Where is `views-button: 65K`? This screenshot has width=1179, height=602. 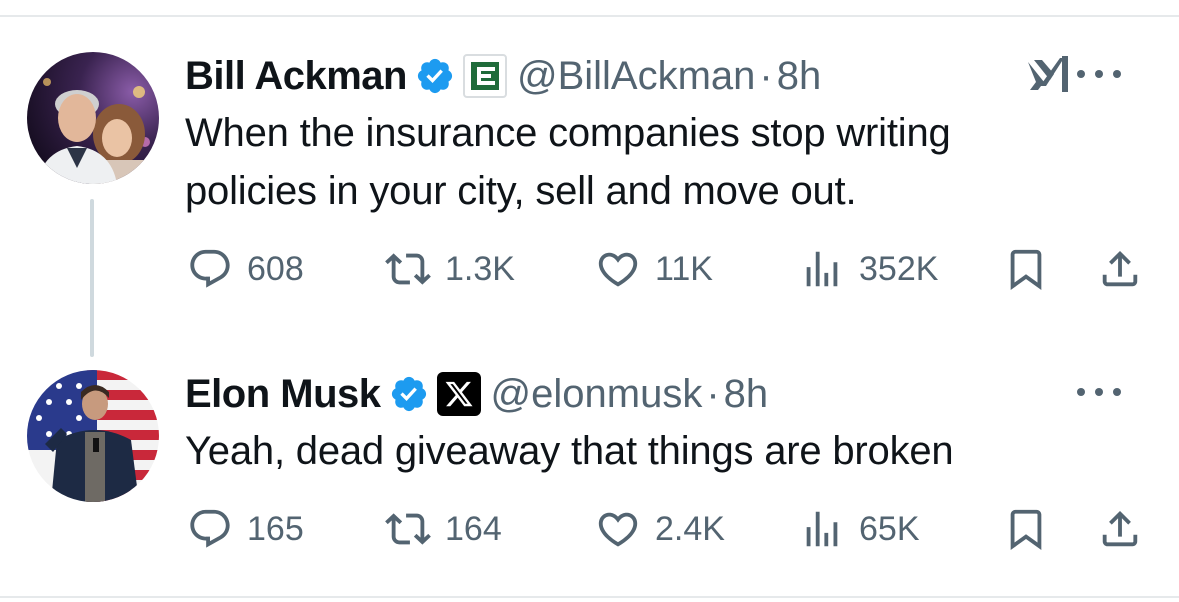 views-button: 65K is located at coordinates (859, 529).